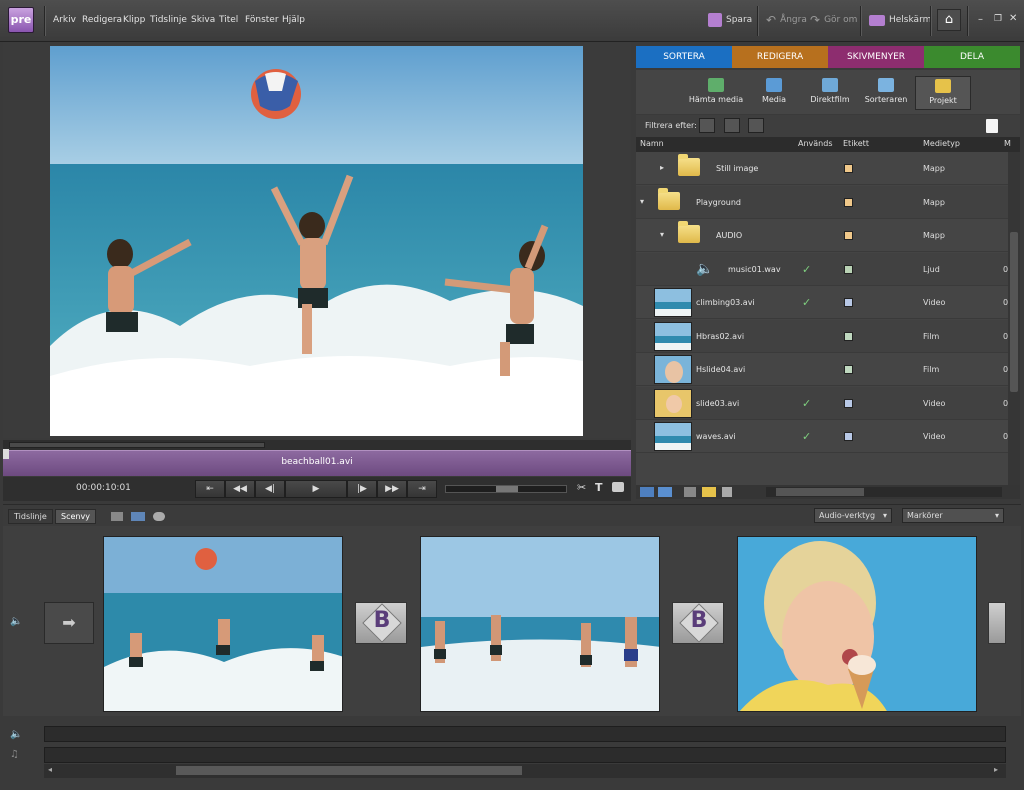  Describe the element at coordinates (786, 20) in the screenshot. I see `undo-button: ↶ Ångra` at that location.